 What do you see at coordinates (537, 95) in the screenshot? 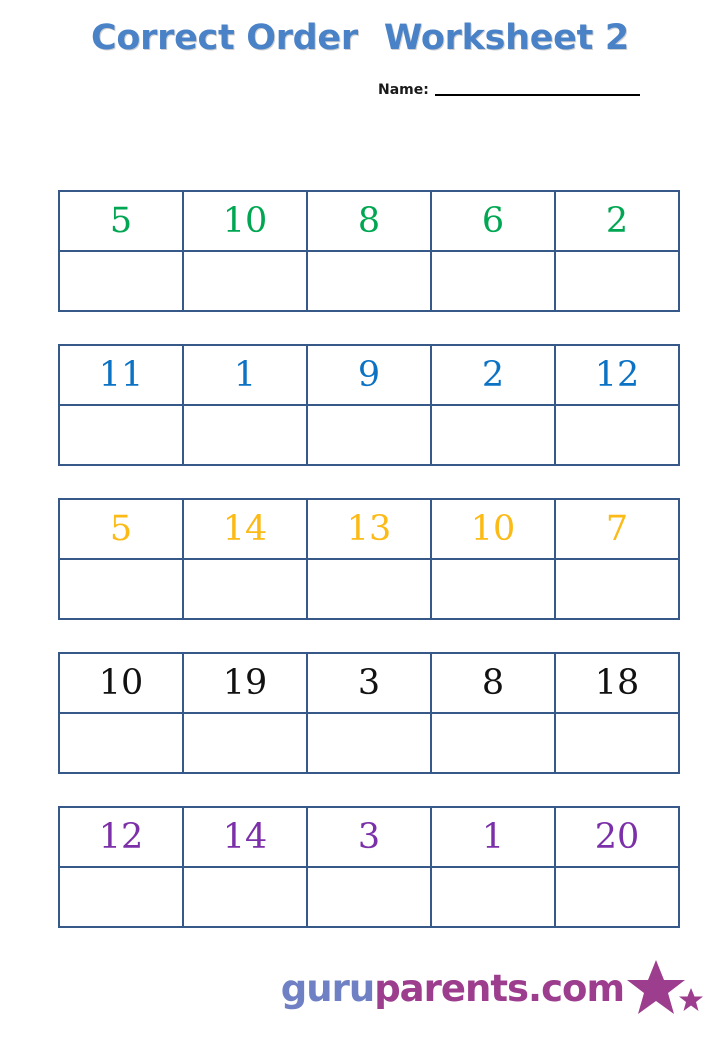
I see `name-input-line` at bounding box center [537, 95].